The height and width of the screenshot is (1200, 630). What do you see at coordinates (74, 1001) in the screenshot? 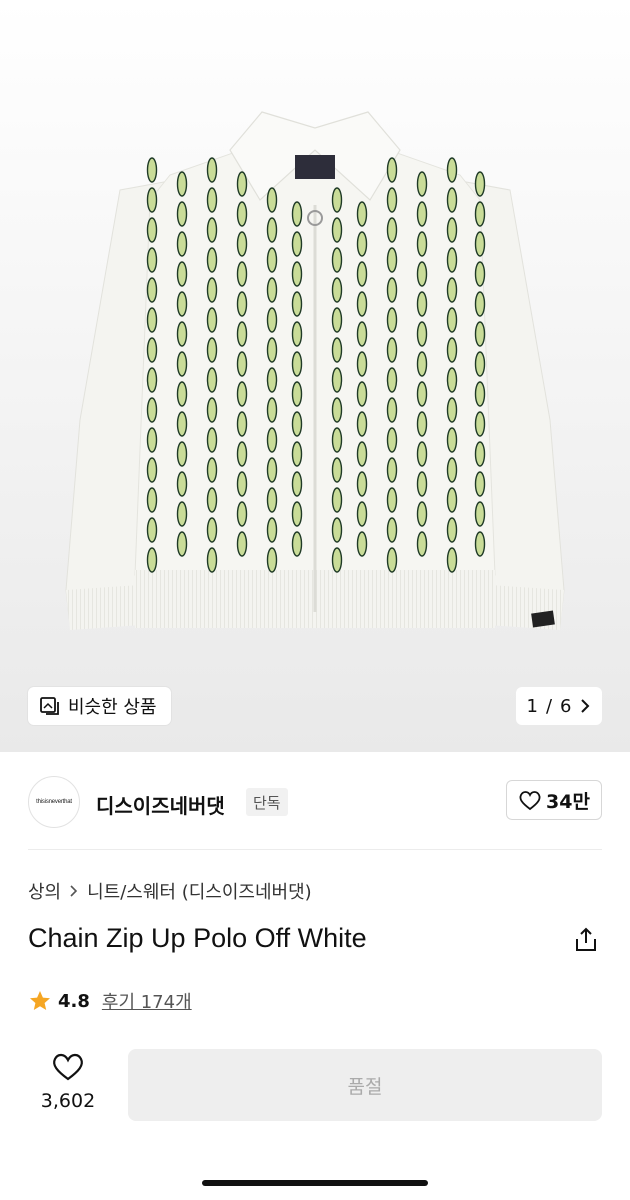
I see `rating-score: 4.8` at bounding box center [74, 1001].